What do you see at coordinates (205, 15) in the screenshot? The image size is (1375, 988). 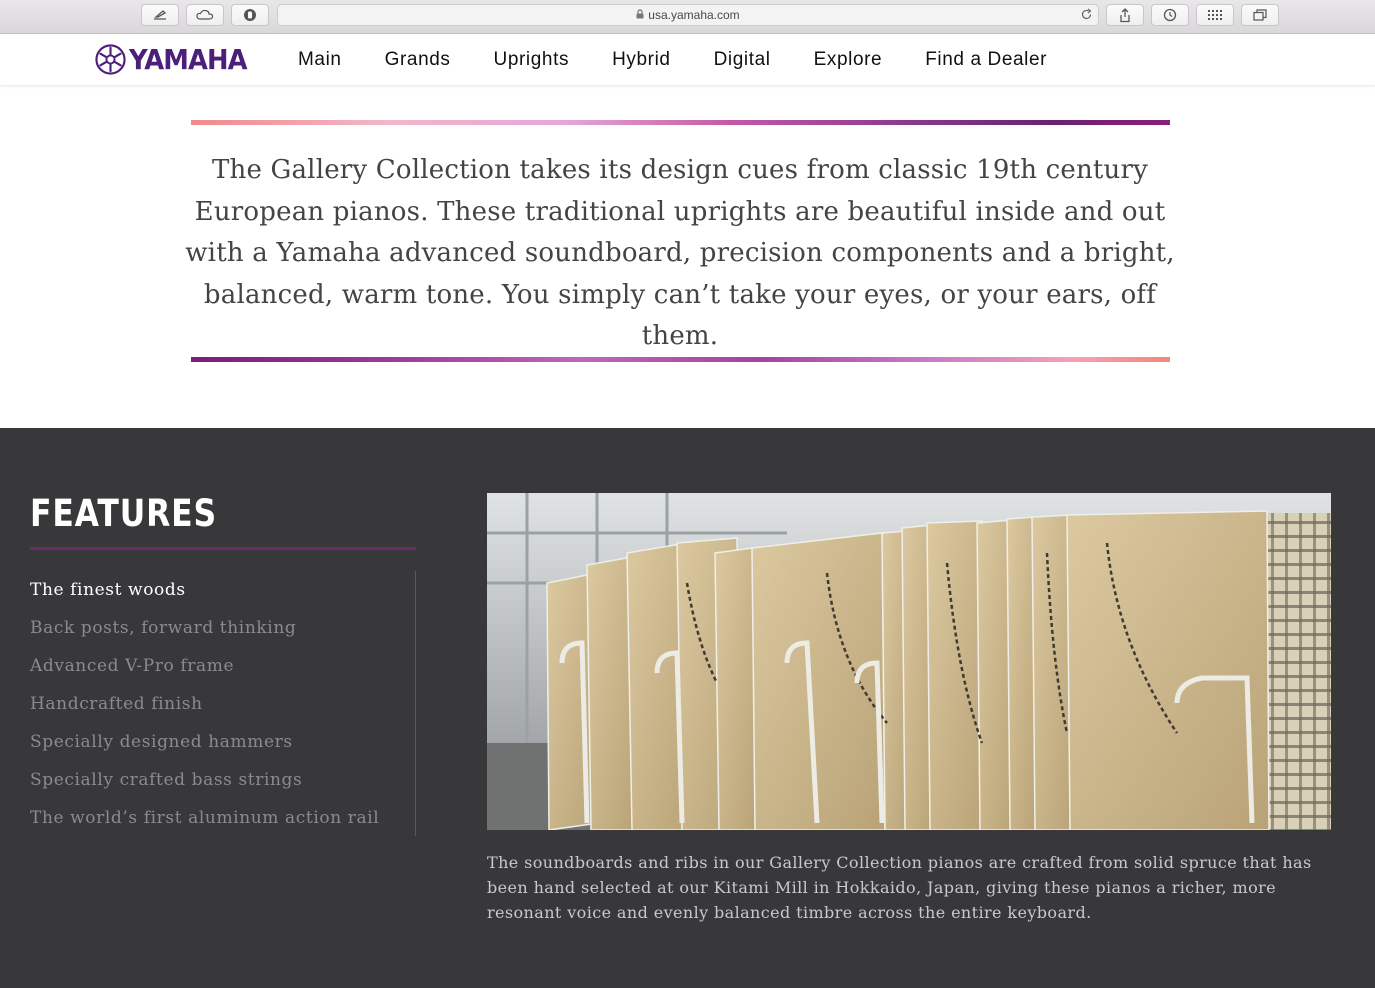 I see `cloud-icon` at bounding box center [205, 15].